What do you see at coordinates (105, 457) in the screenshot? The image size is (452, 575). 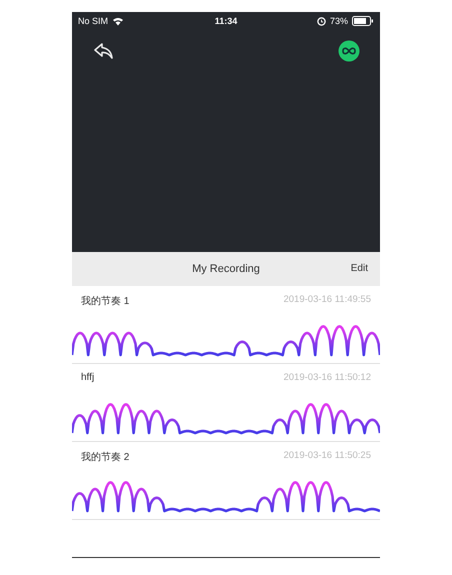 I see `recording-name: 我的节奏 2` at bounding box center [105, 457].